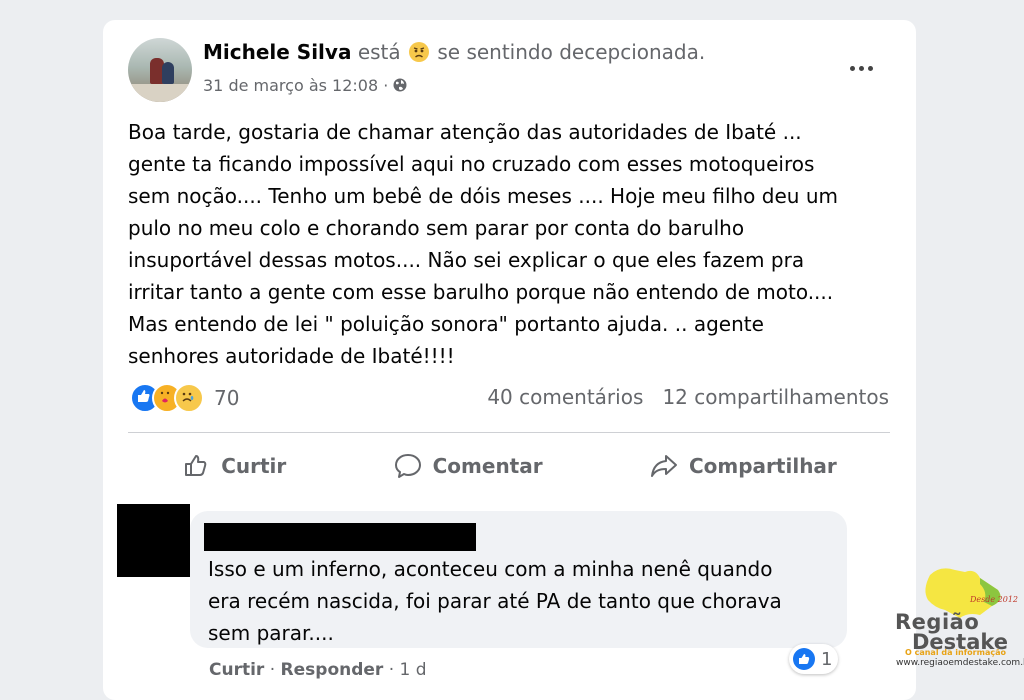 The height and width of the screenshot is (700, 1024). What do you see at coordinates (295, 85) in the screenshot?
I see `post-timestamp: 31 de março às 12:08 ·` at bounding box center [295, 85].